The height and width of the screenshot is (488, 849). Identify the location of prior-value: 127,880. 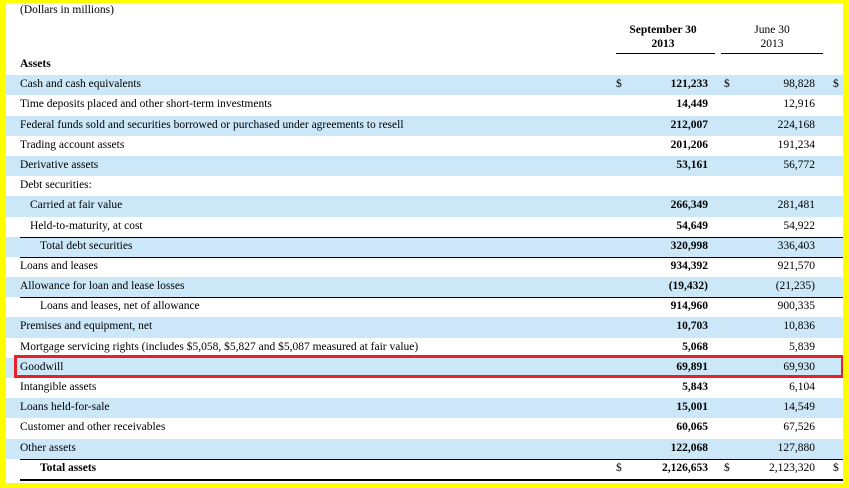
(796, 447).